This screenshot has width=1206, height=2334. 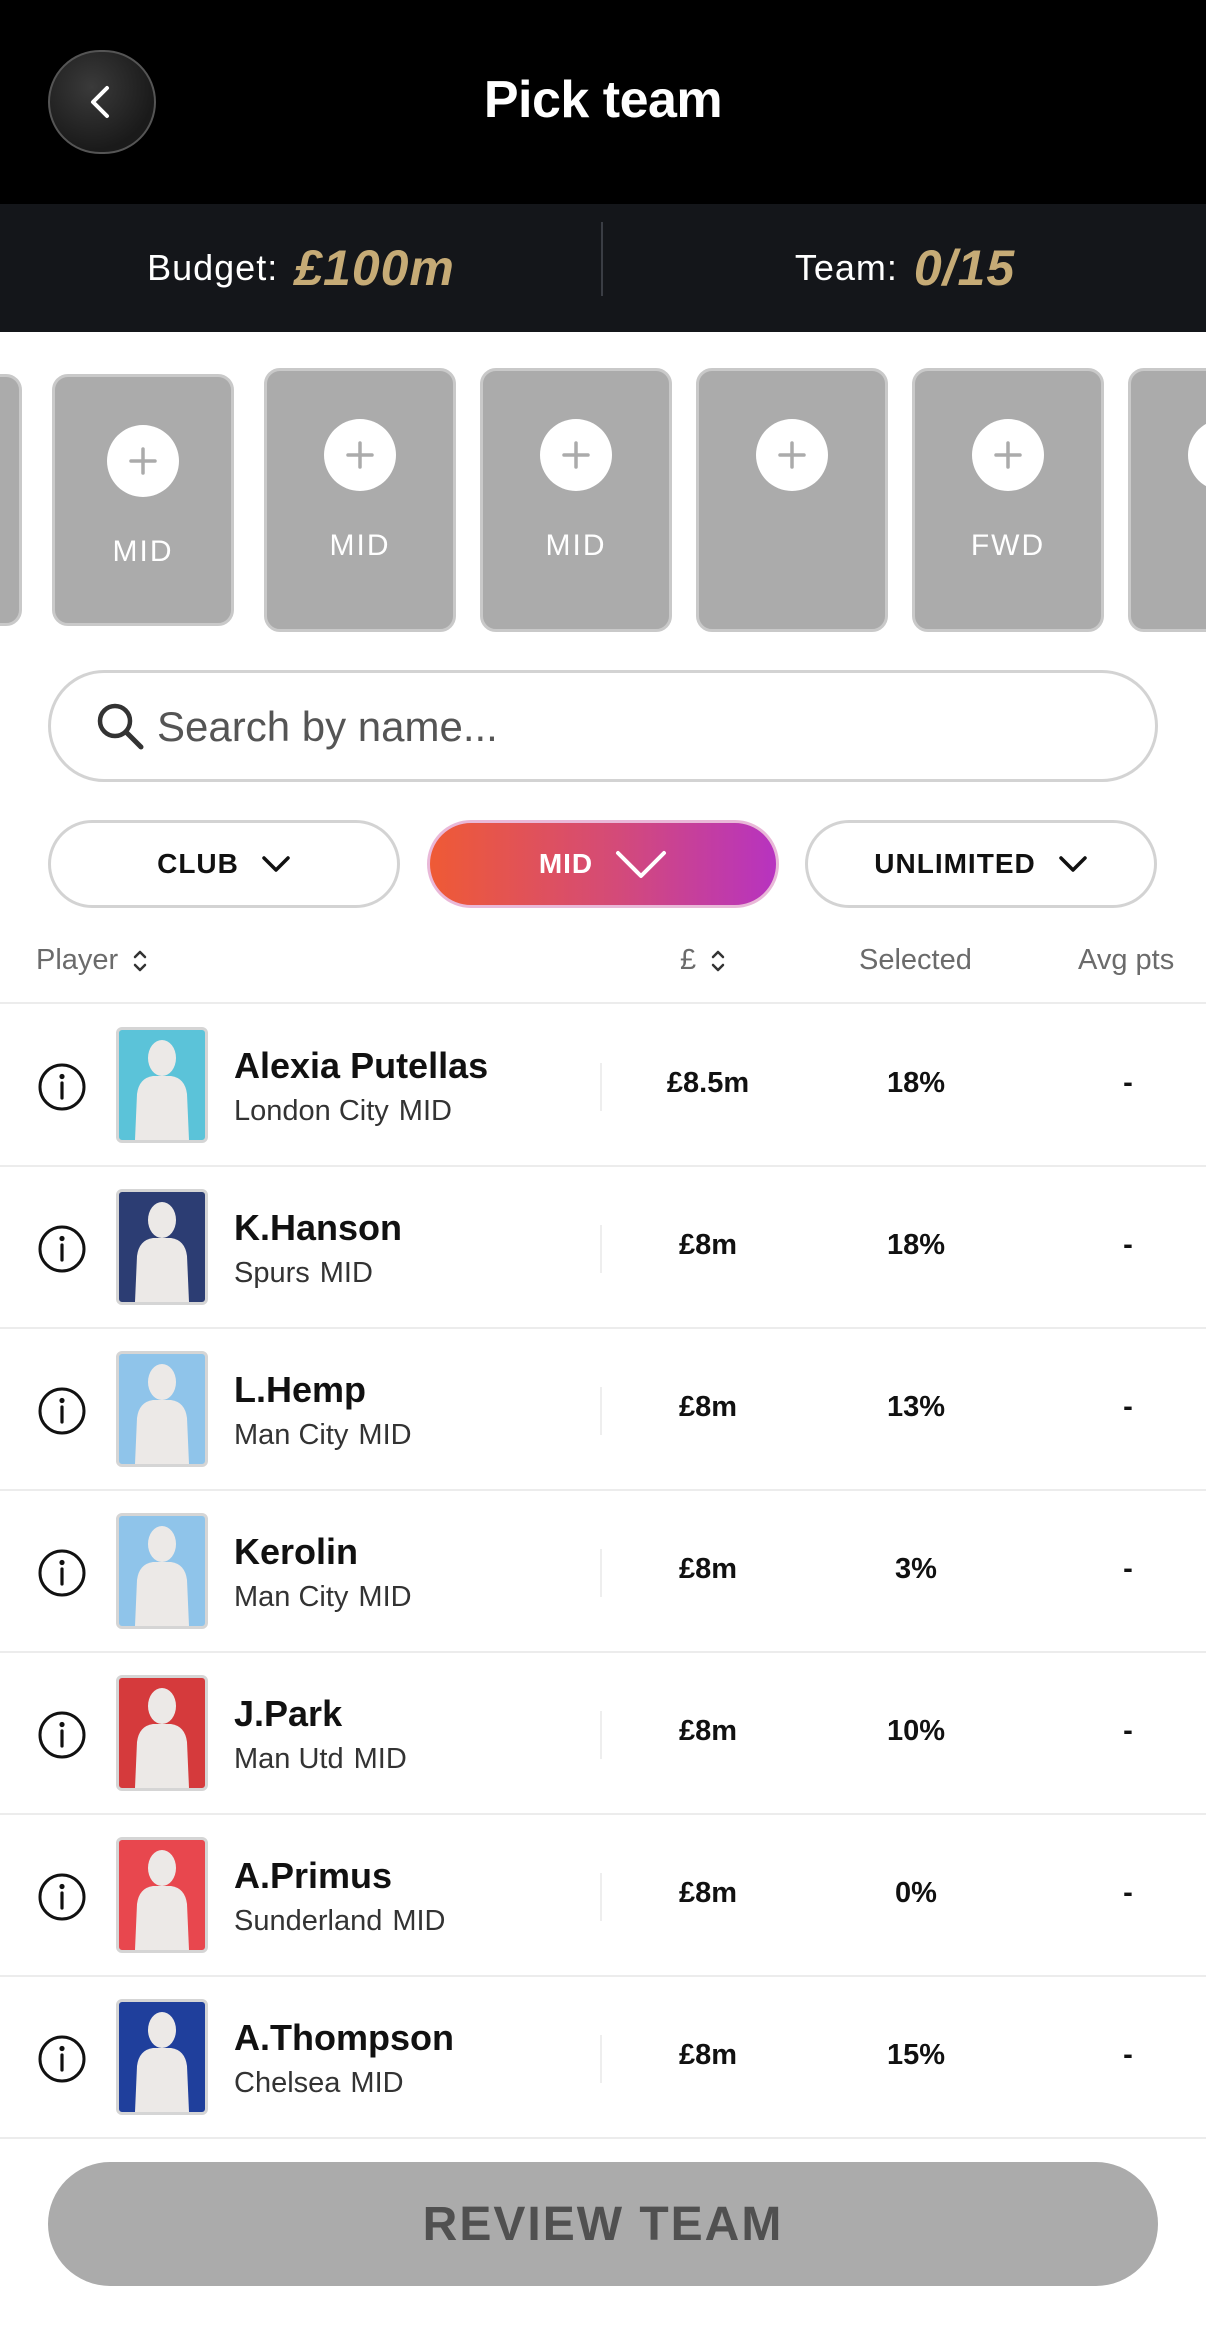 I want to click on team-count: 0/15, so click(x=964, y=268).